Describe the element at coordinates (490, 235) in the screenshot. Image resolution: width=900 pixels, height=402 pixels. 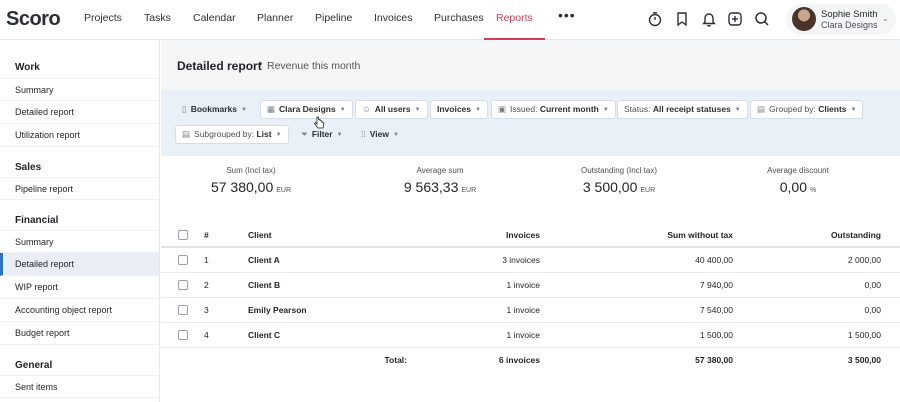
I see `header-invoices: Invoices` at that location.